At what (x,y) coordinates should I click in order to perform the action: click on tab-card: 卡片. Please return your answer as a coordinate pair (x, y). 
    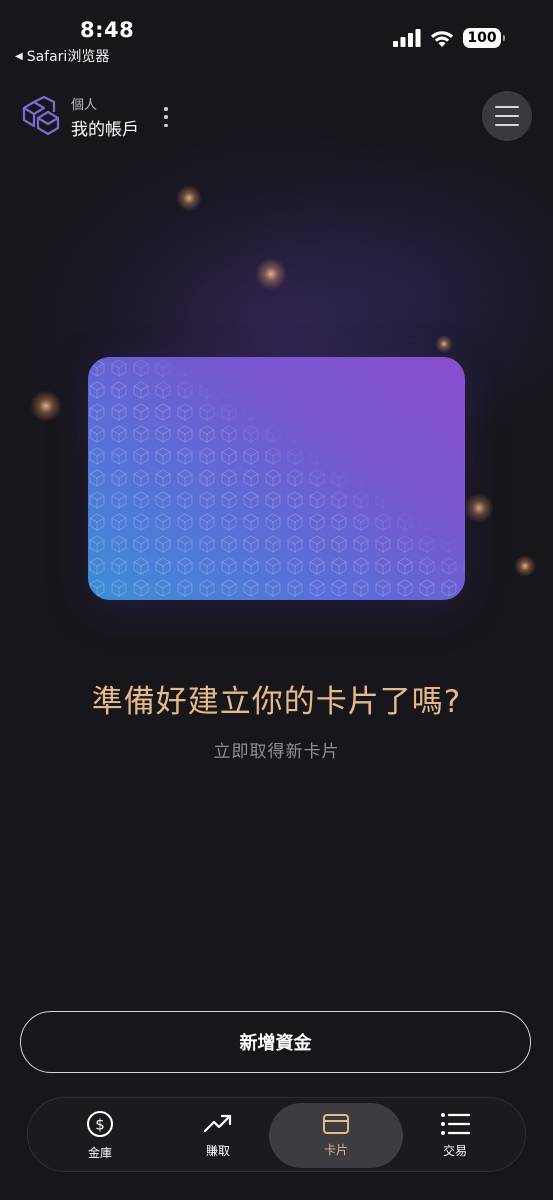
    Looking at the image, I should click on (336, 1135).